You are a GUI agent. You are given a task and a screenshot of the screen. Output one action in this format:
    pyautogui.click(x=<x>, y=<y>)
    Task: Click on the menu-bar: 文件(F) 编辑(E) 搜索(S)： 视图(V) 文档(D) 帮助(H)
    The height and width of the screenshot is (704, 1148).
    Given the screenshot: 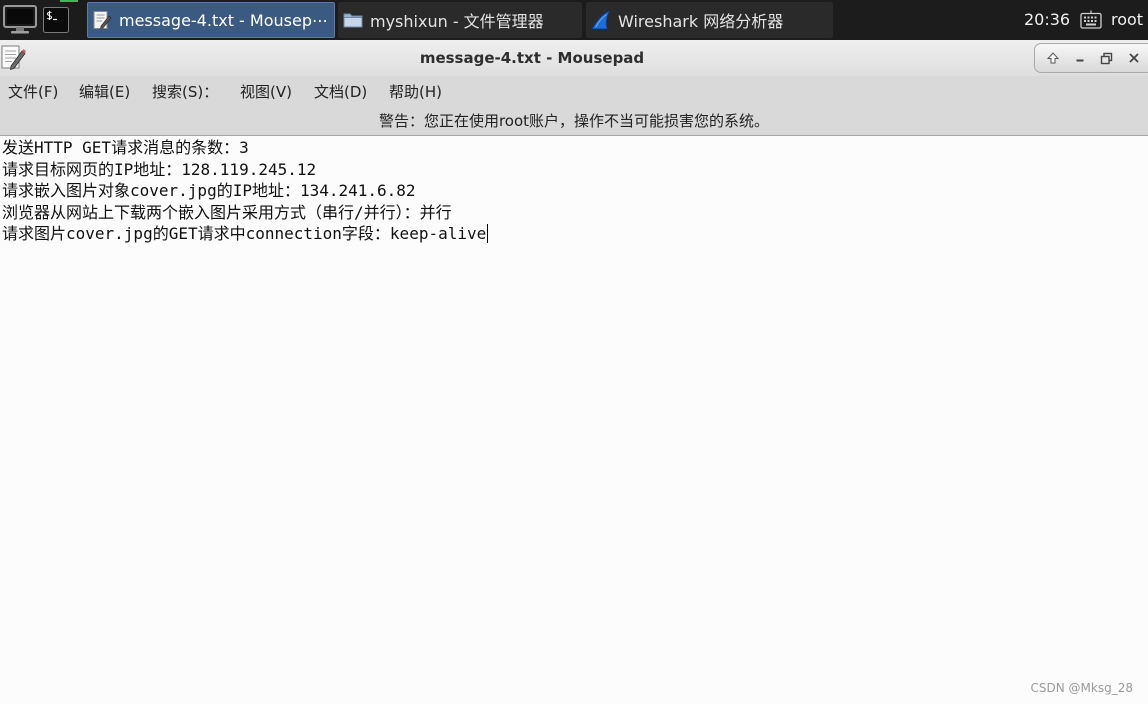 What is the action you would take?
    pyautogui.click(x=574, y=90)
    